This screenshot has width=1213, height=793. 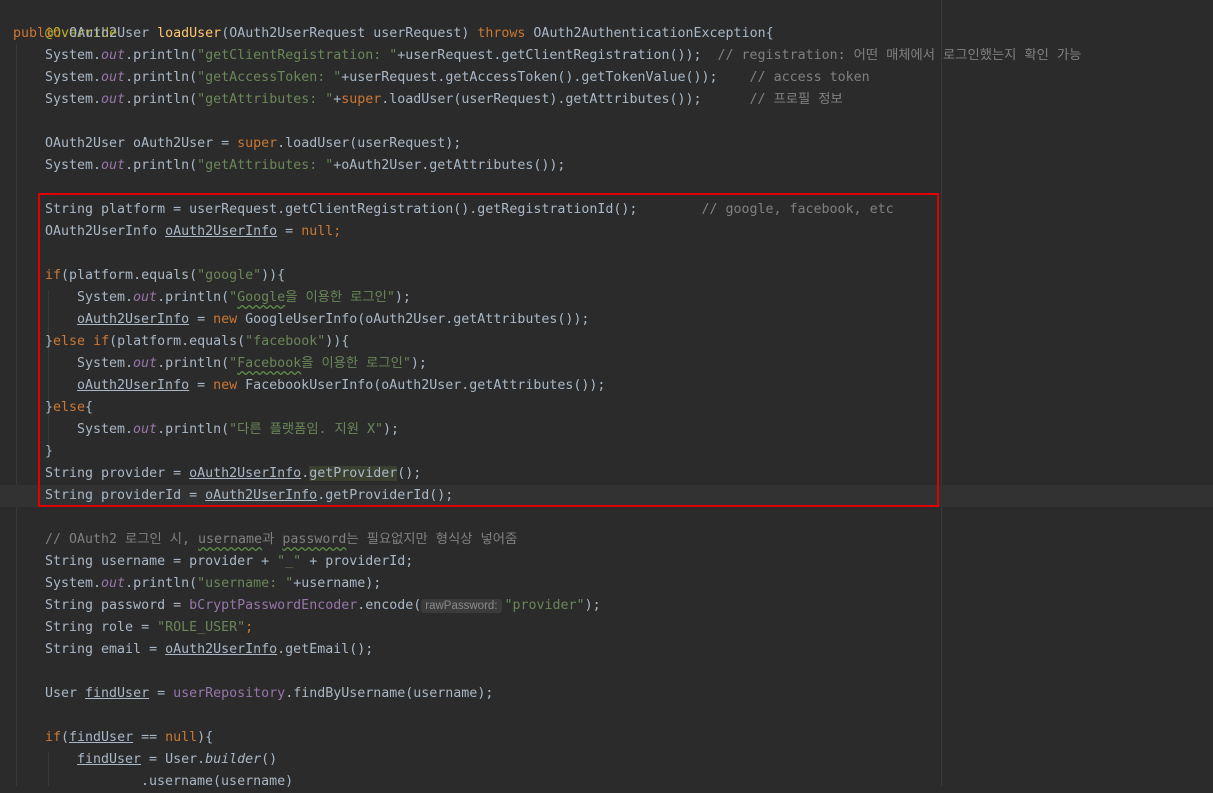 What do you see at coordinates (217, 781) in the screenshot?
I see `code-line: .username(username)` at bounding box center [217, 781].